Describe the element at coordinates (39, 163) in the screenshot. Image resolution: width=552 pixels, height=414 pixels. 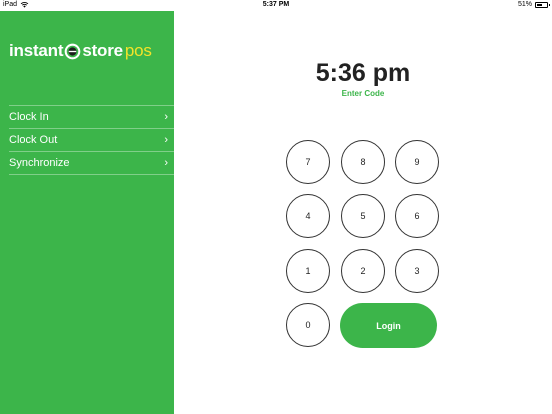
I see `sidebar-item-label: Synchronize` at that location.